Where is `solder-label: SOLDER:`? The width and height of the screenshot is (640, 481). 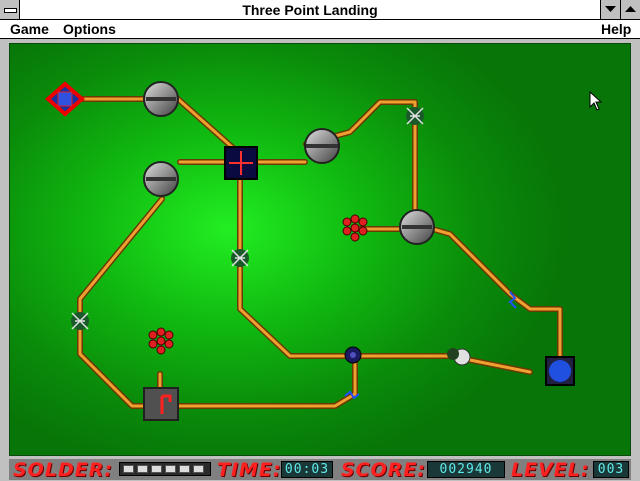
solder-label: SOLDER: is located at coordinates (63, 470).